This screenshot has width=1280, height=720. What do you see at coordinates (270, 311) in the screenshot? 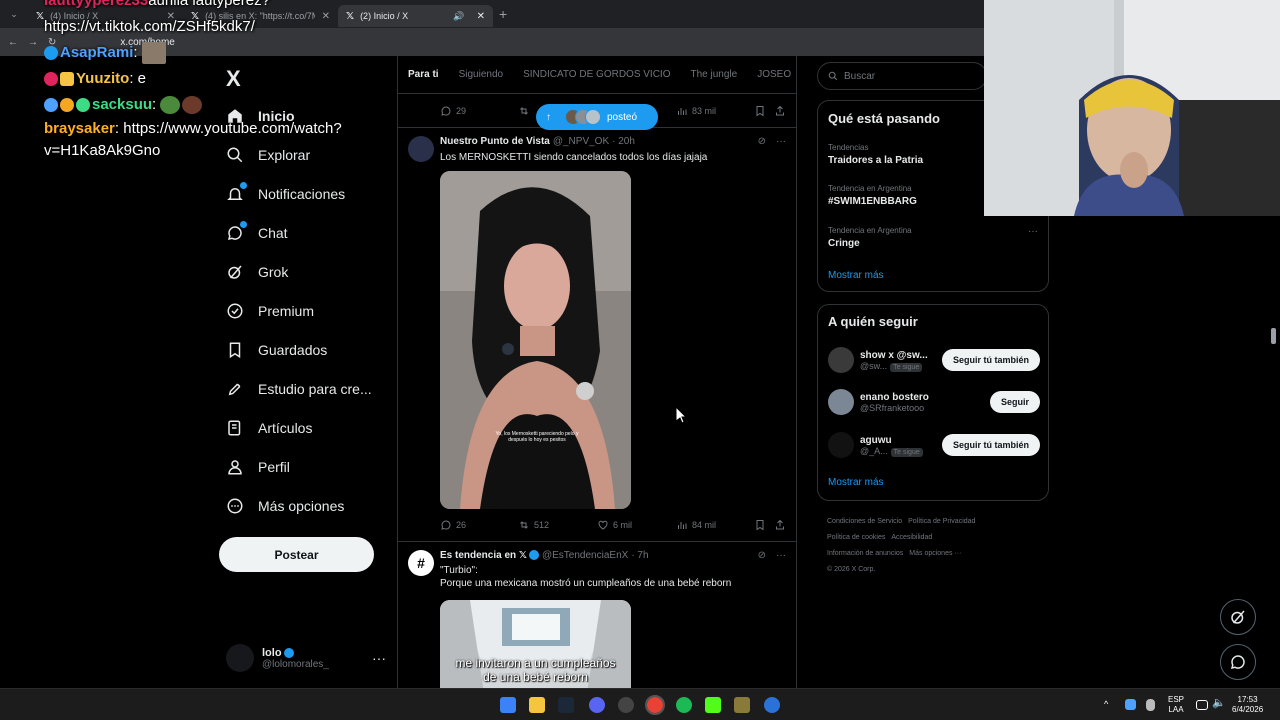
I see `nav-item-premium: Premium` at bounding box center [270, 311].